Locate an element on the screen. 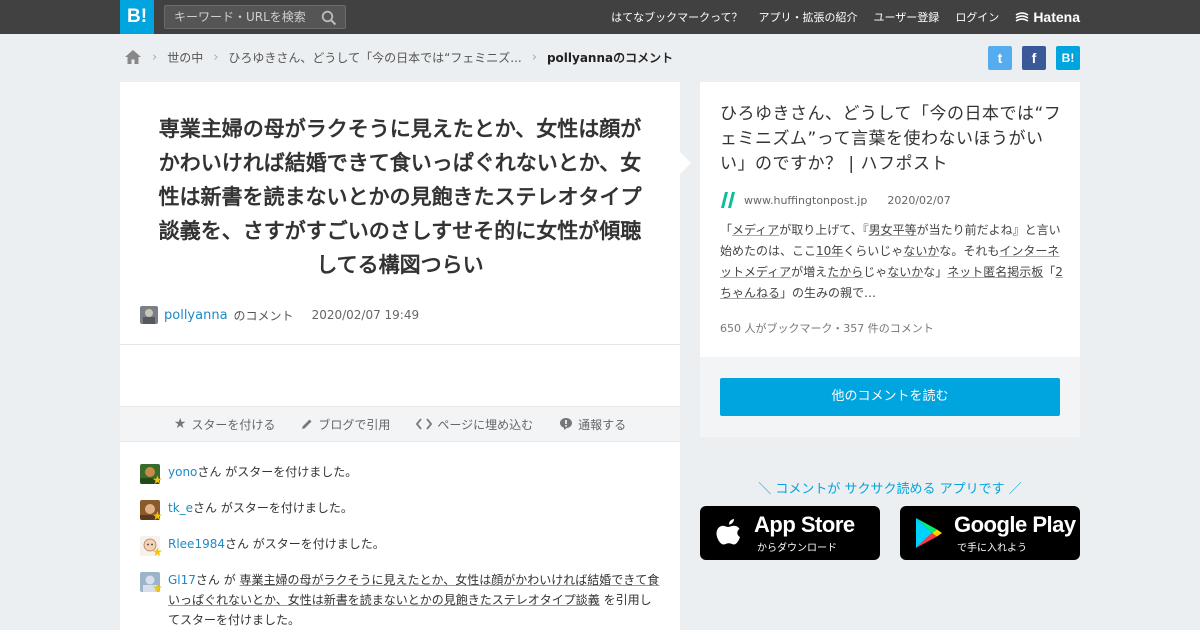 The image size is (1200, 630). comment-user-suffix: のコメント is located at coordinates (263, 315).